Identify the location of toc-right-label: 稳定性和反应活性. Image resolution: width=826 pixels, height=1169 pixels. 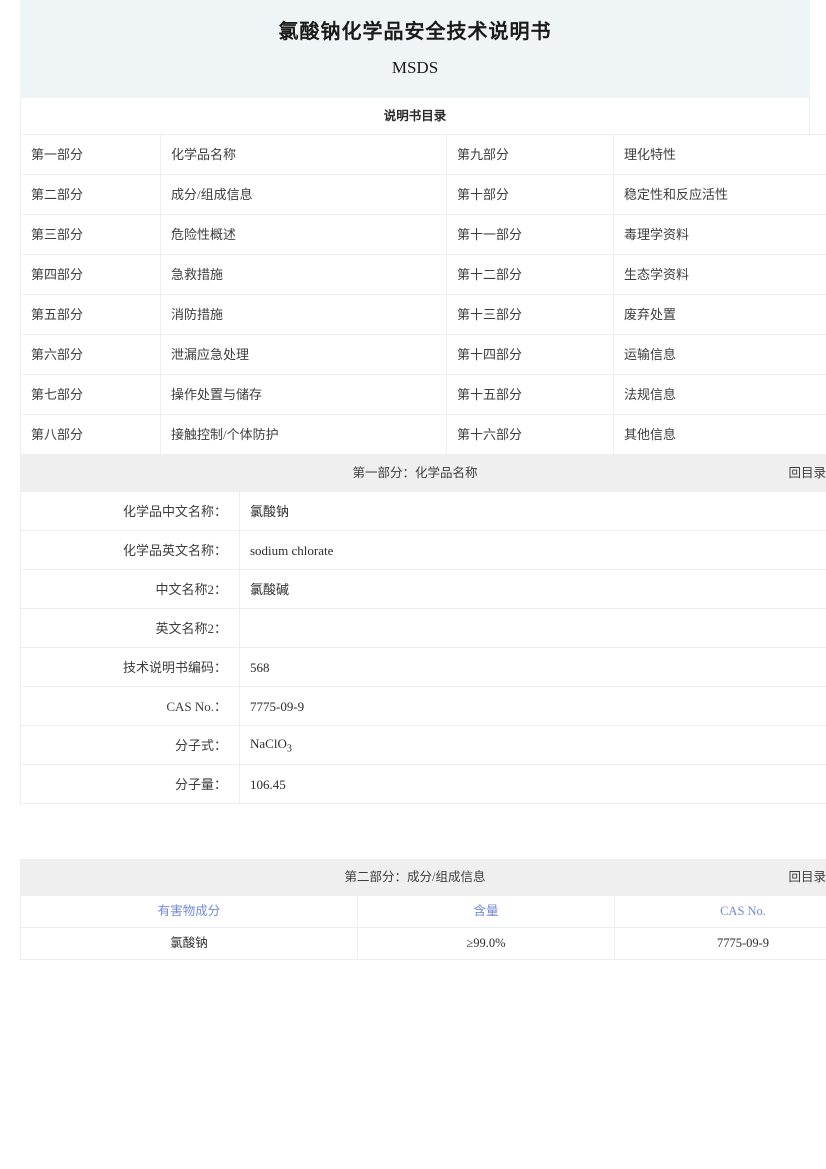
(719, 195).